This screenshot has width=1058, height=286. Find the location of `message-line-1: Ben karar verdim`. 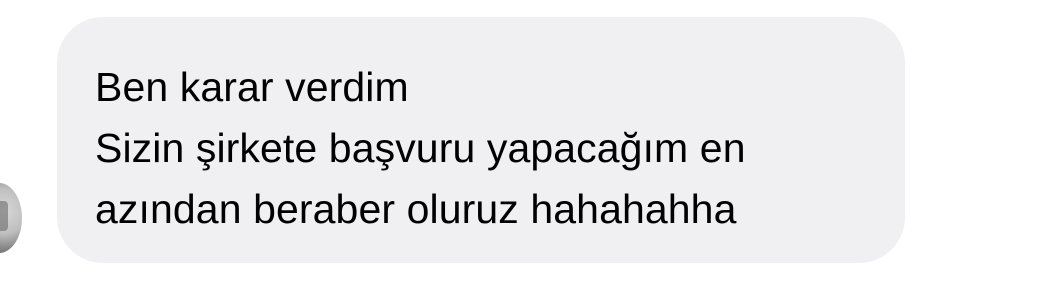

message-line-1: Ben karar verdim is located at coordinates (252, 87).